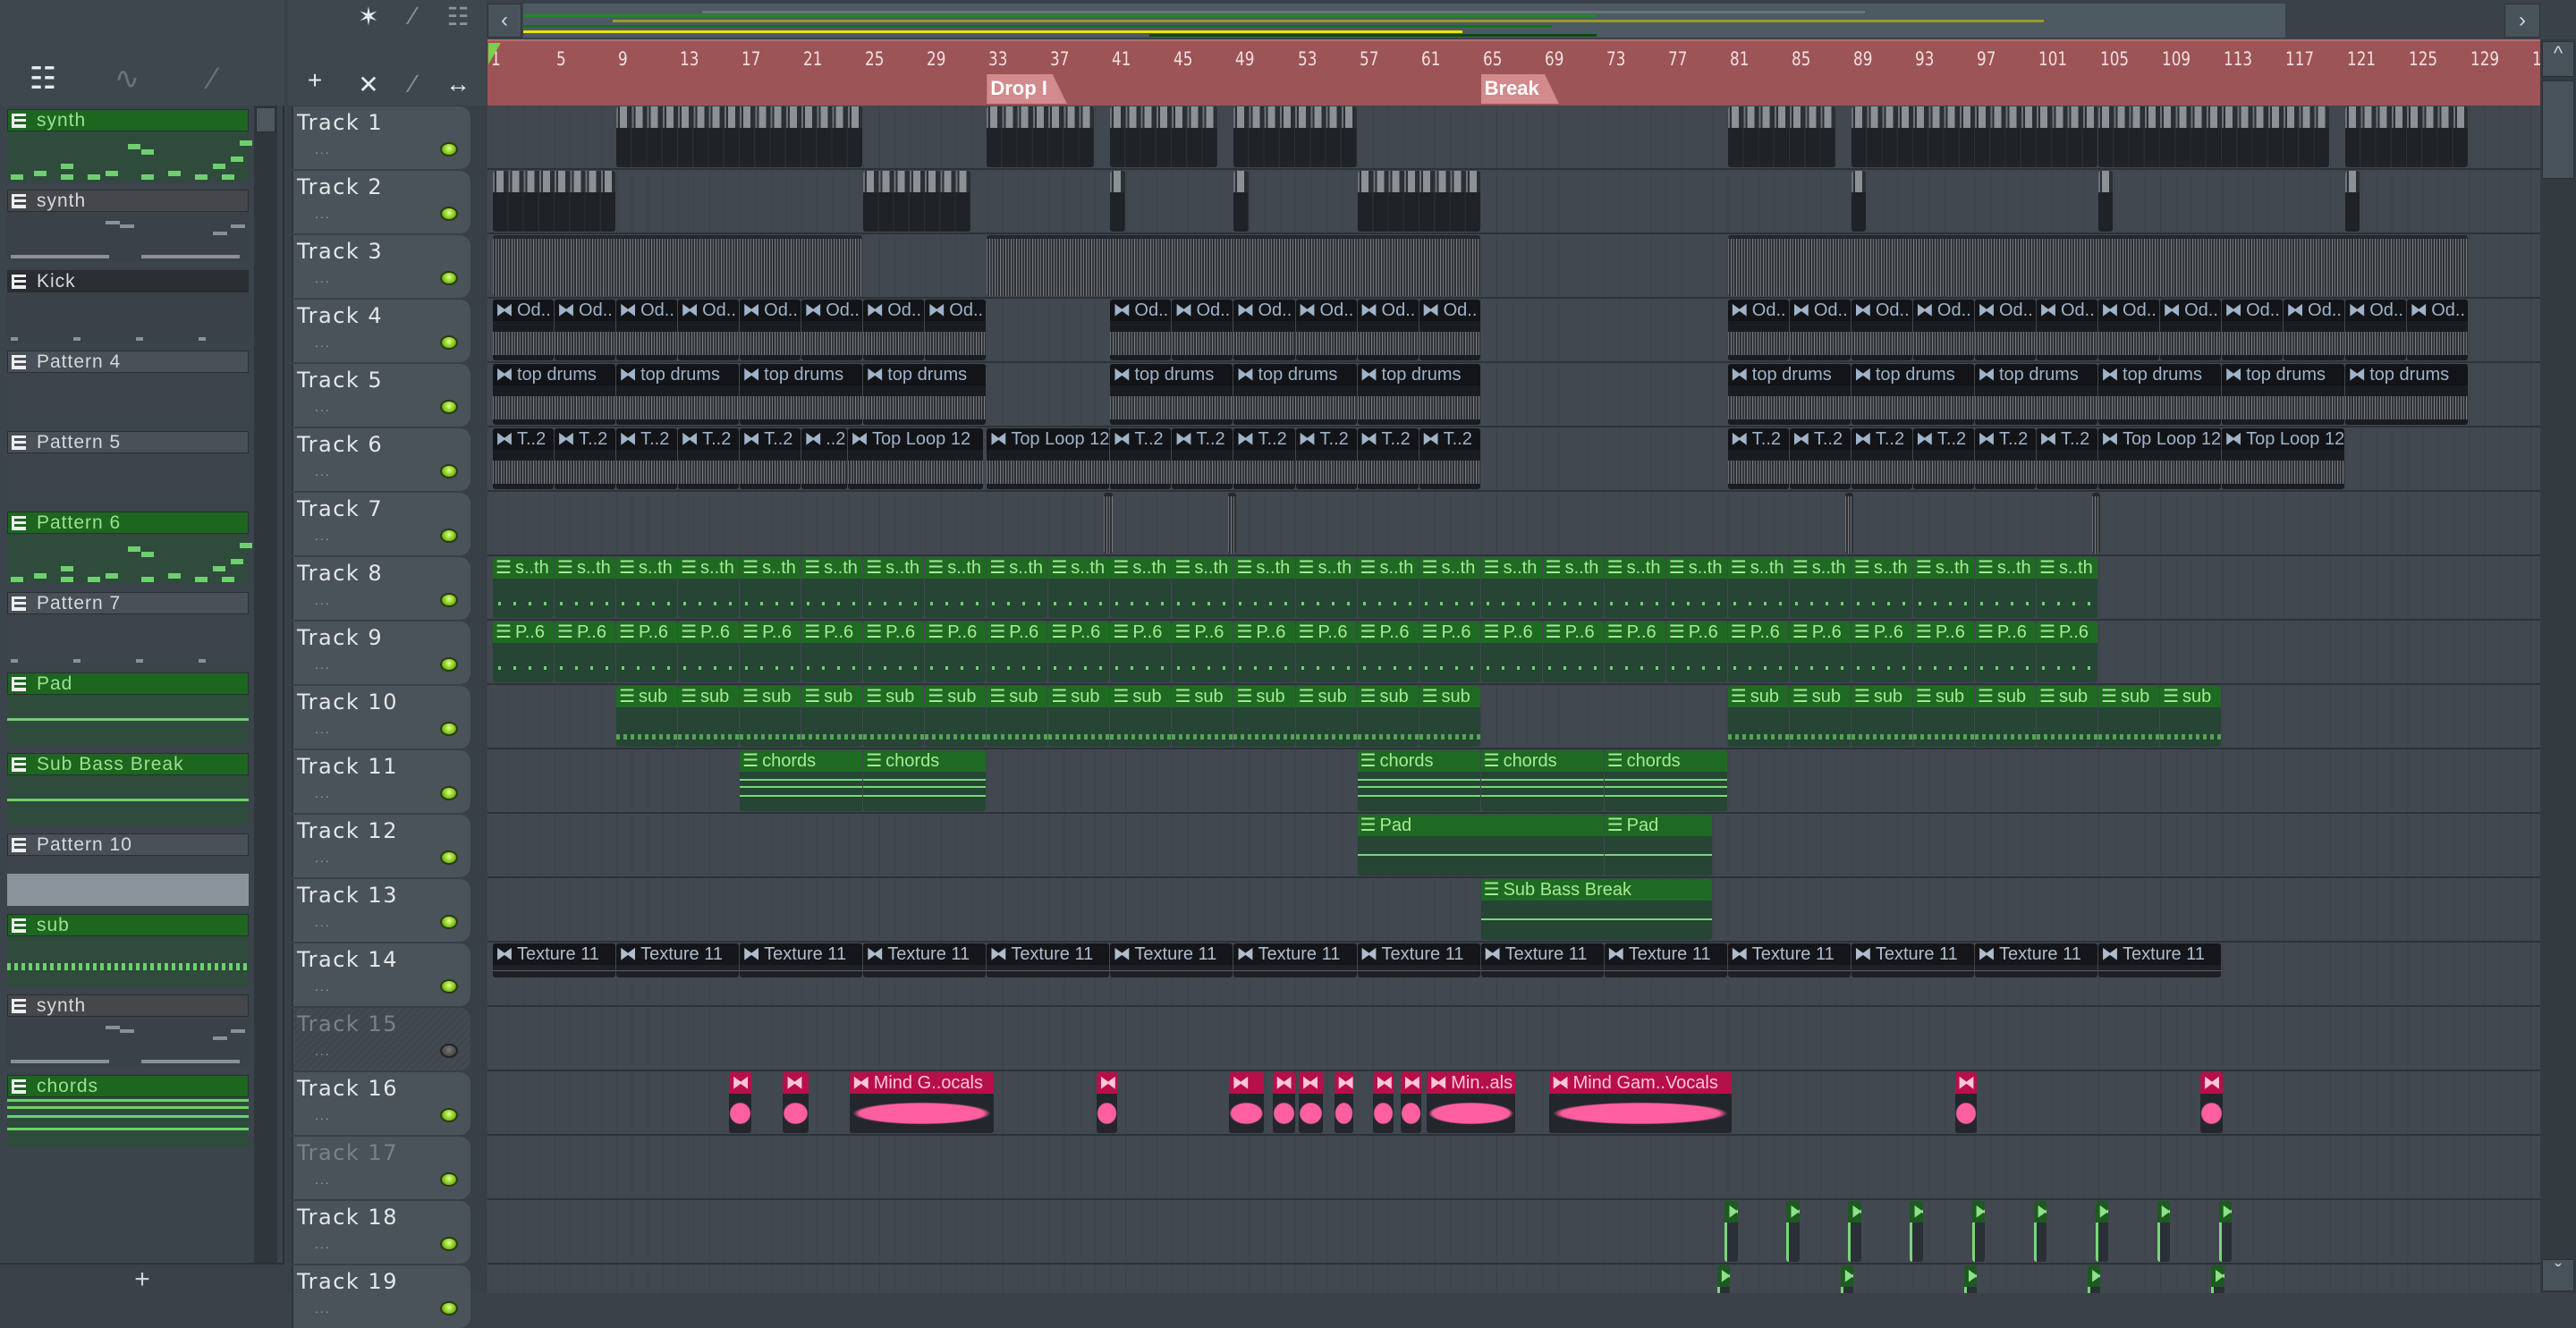  What do you see at coordinates (2283, 458) in the screenshot?
I see `playlist-clip: ⧓ Top Loop 12` at bounding box center [2283, 458].